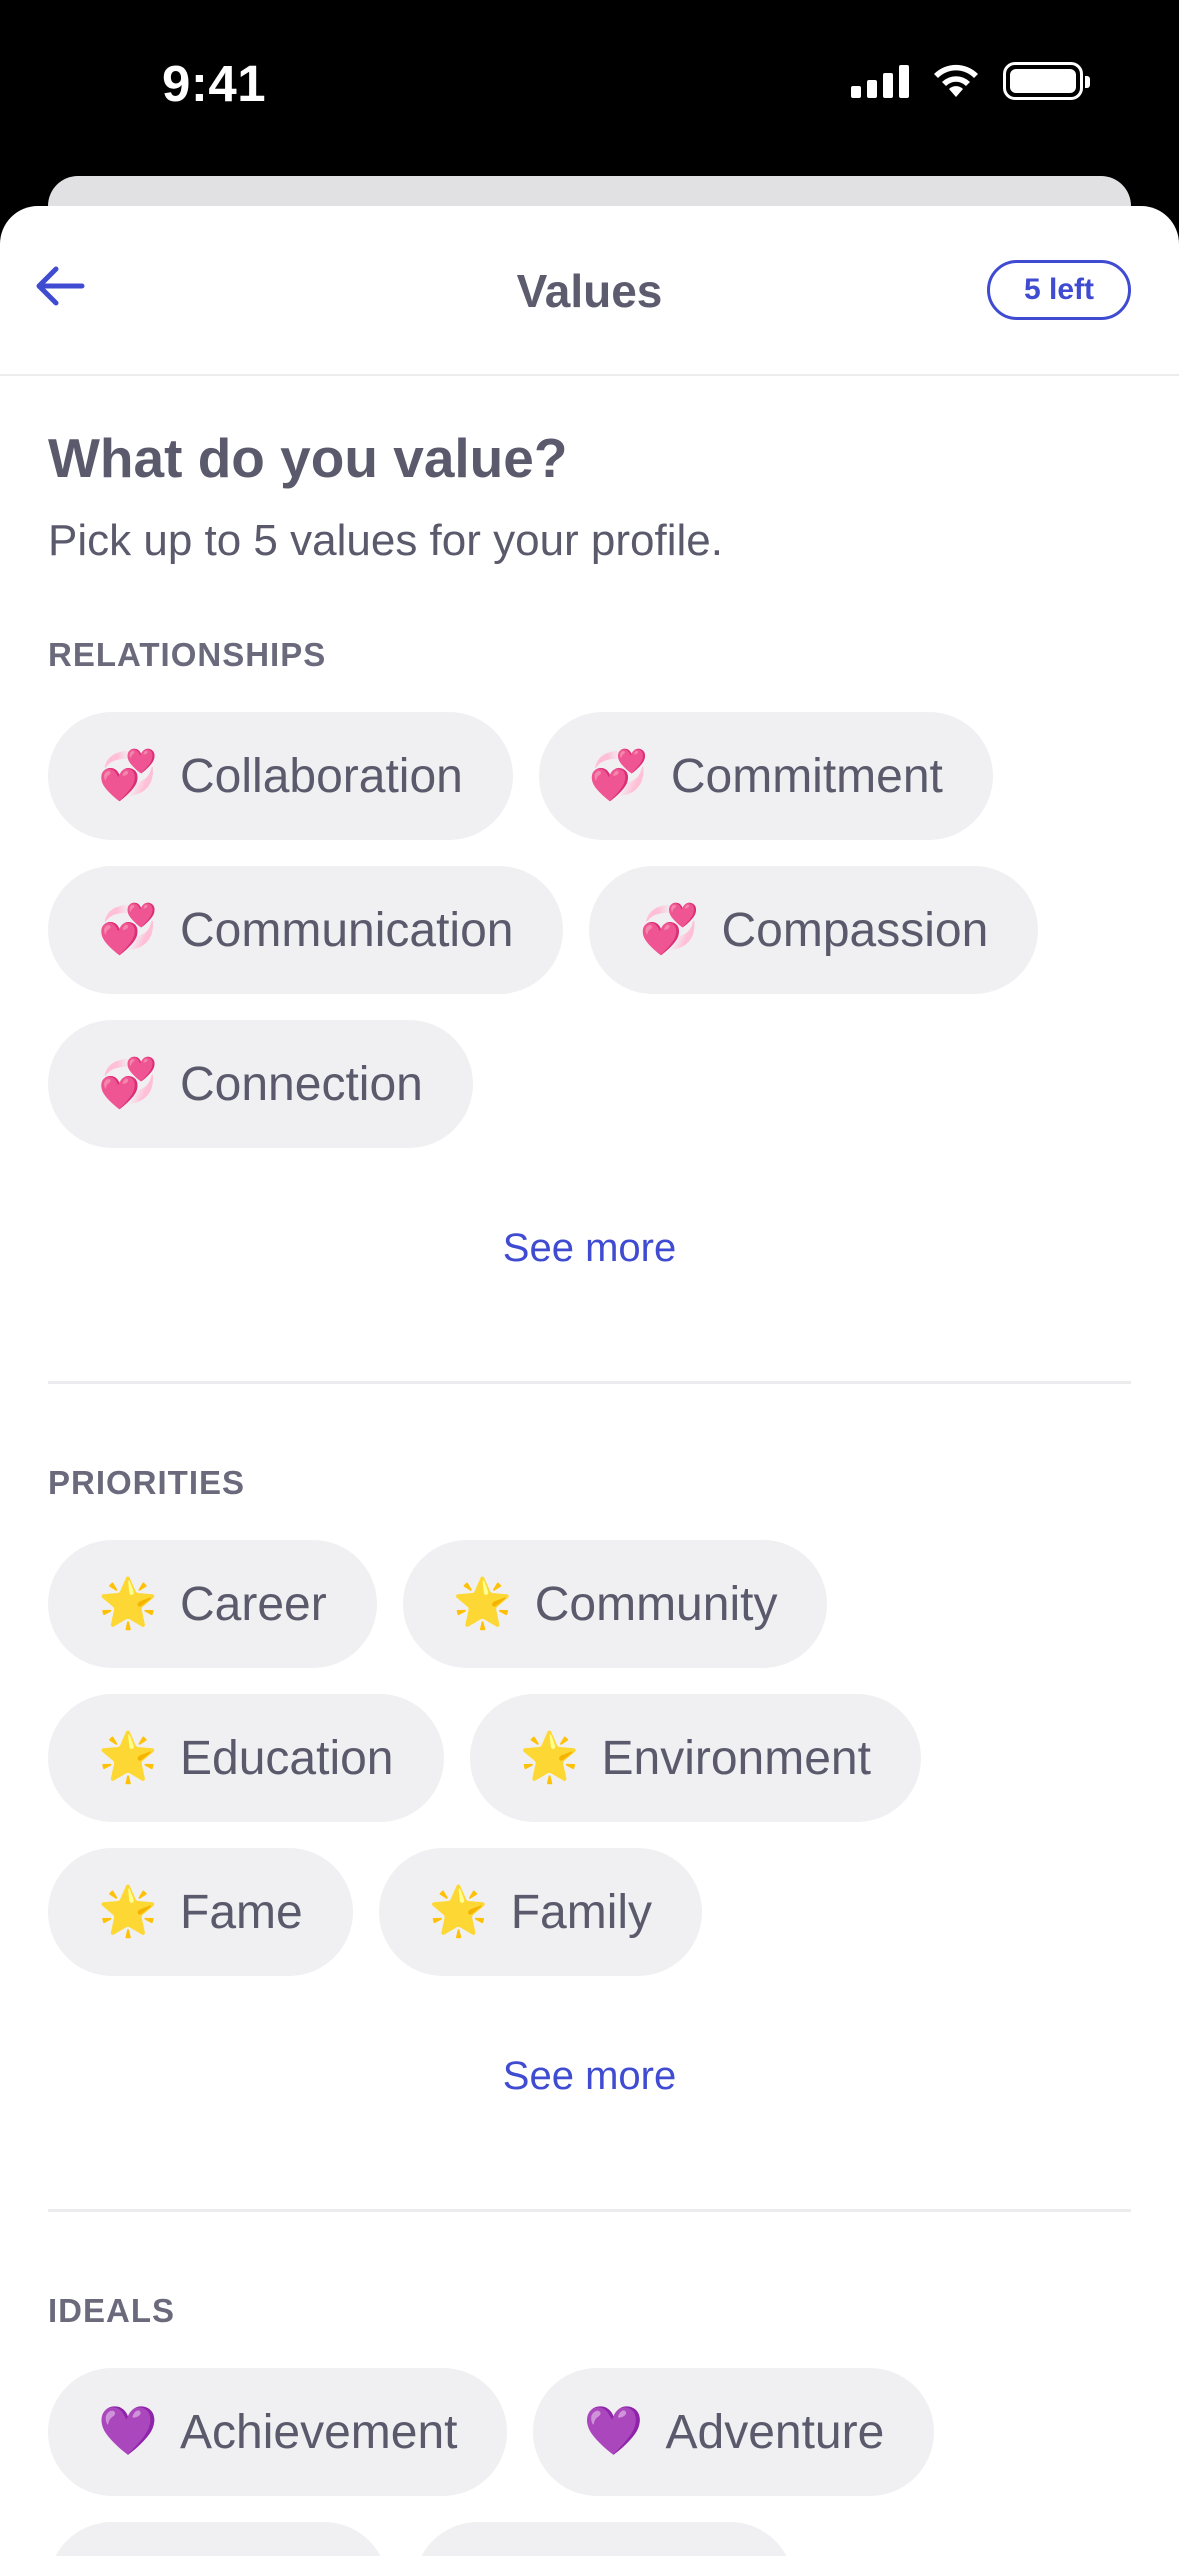  I want to click on nav-bar: Values 5 left, so click(589, 291).